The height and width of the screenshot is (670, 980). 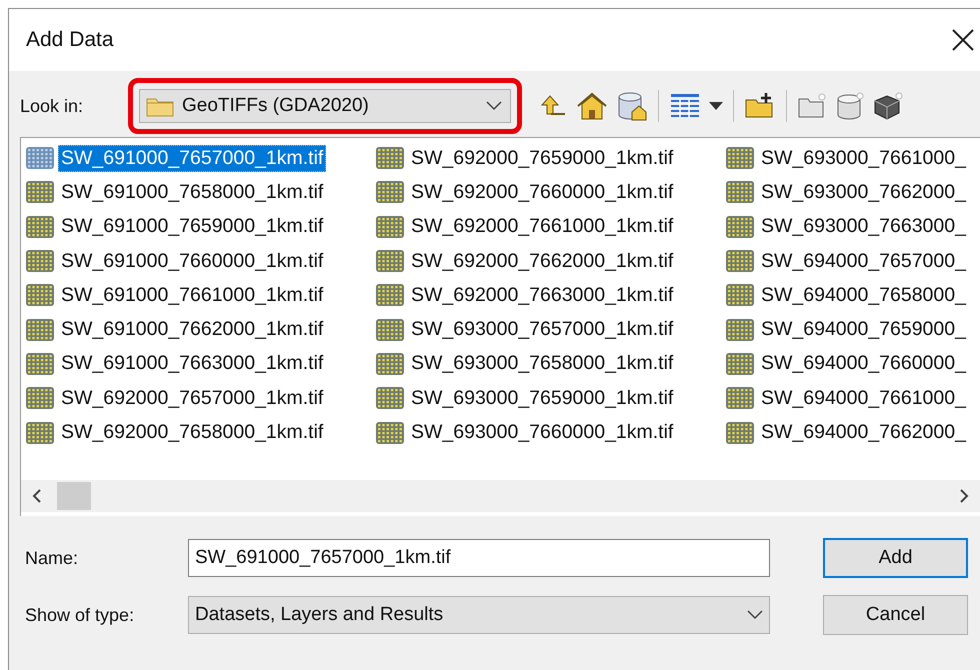 What do you see at coordinates (864, 192) in the screenshot?
I see `file-name: SW_693000_7662000_` at bounding box center [864, 192].